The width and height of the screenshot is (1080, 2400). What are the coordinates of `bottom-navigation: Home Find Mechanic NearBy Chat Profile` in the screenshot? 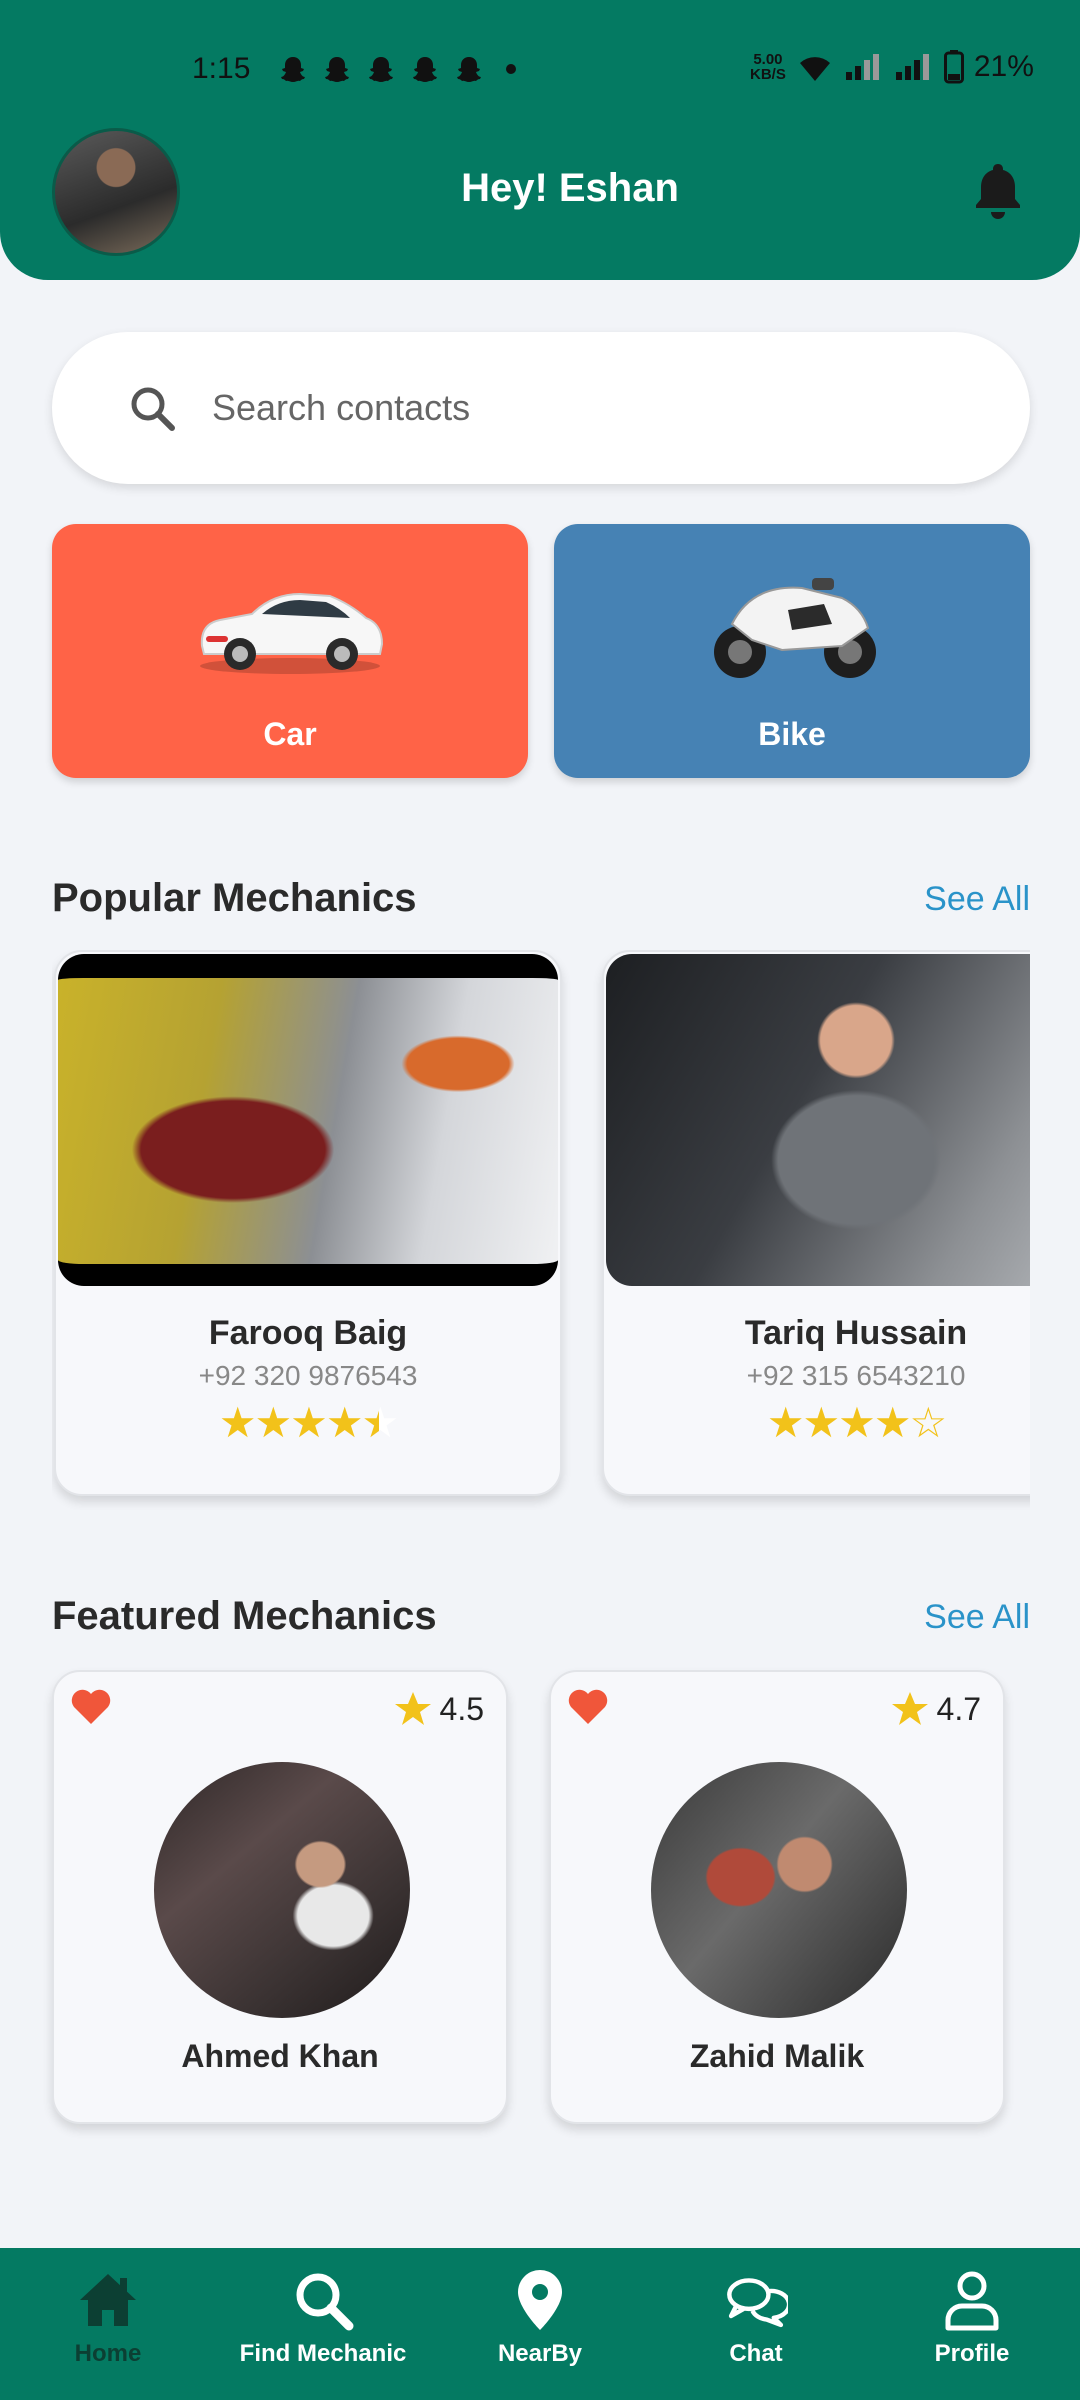 It's located at (540, 2324).